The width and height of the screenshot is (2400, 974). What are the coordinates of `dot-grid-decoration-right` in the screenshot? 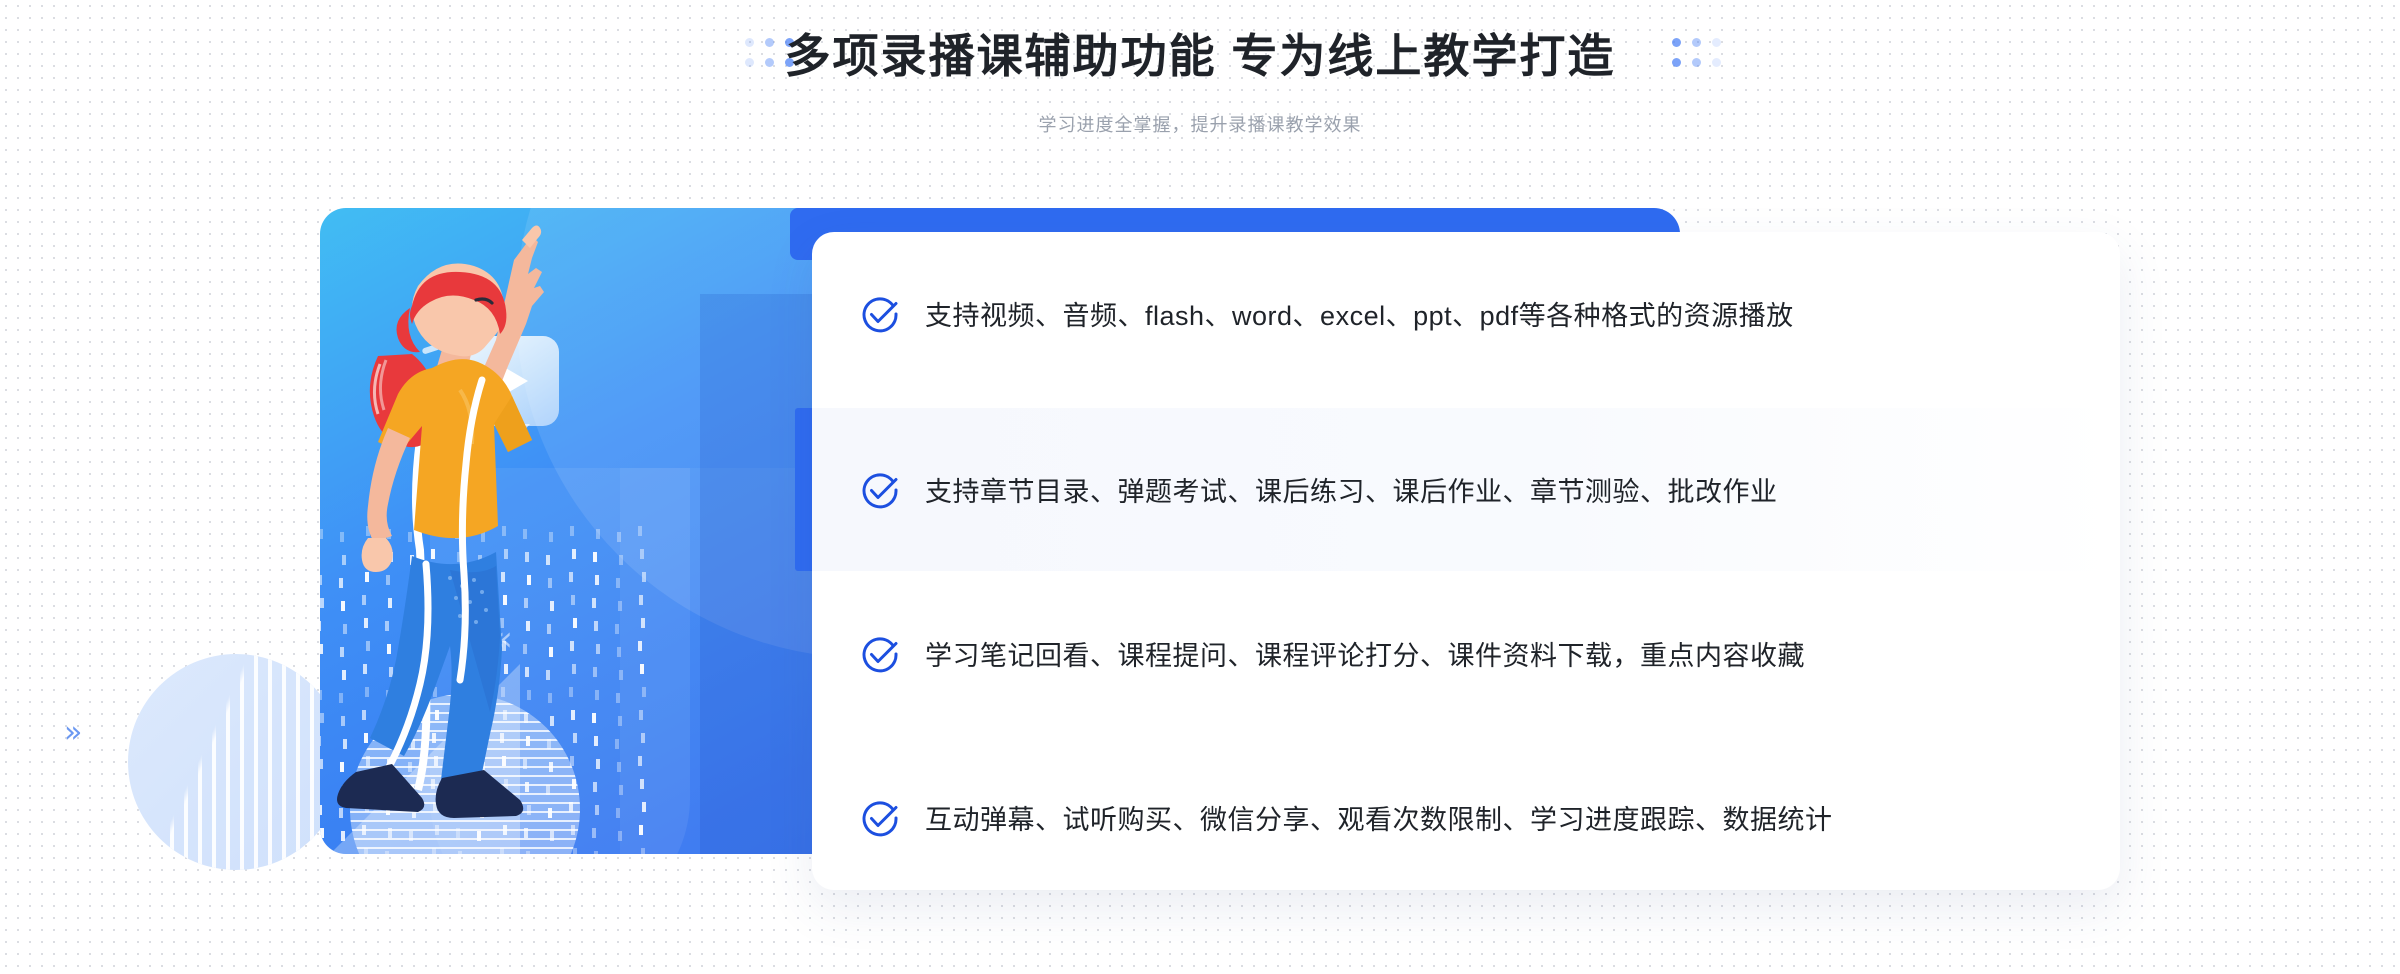 It's located at (1696, 52).